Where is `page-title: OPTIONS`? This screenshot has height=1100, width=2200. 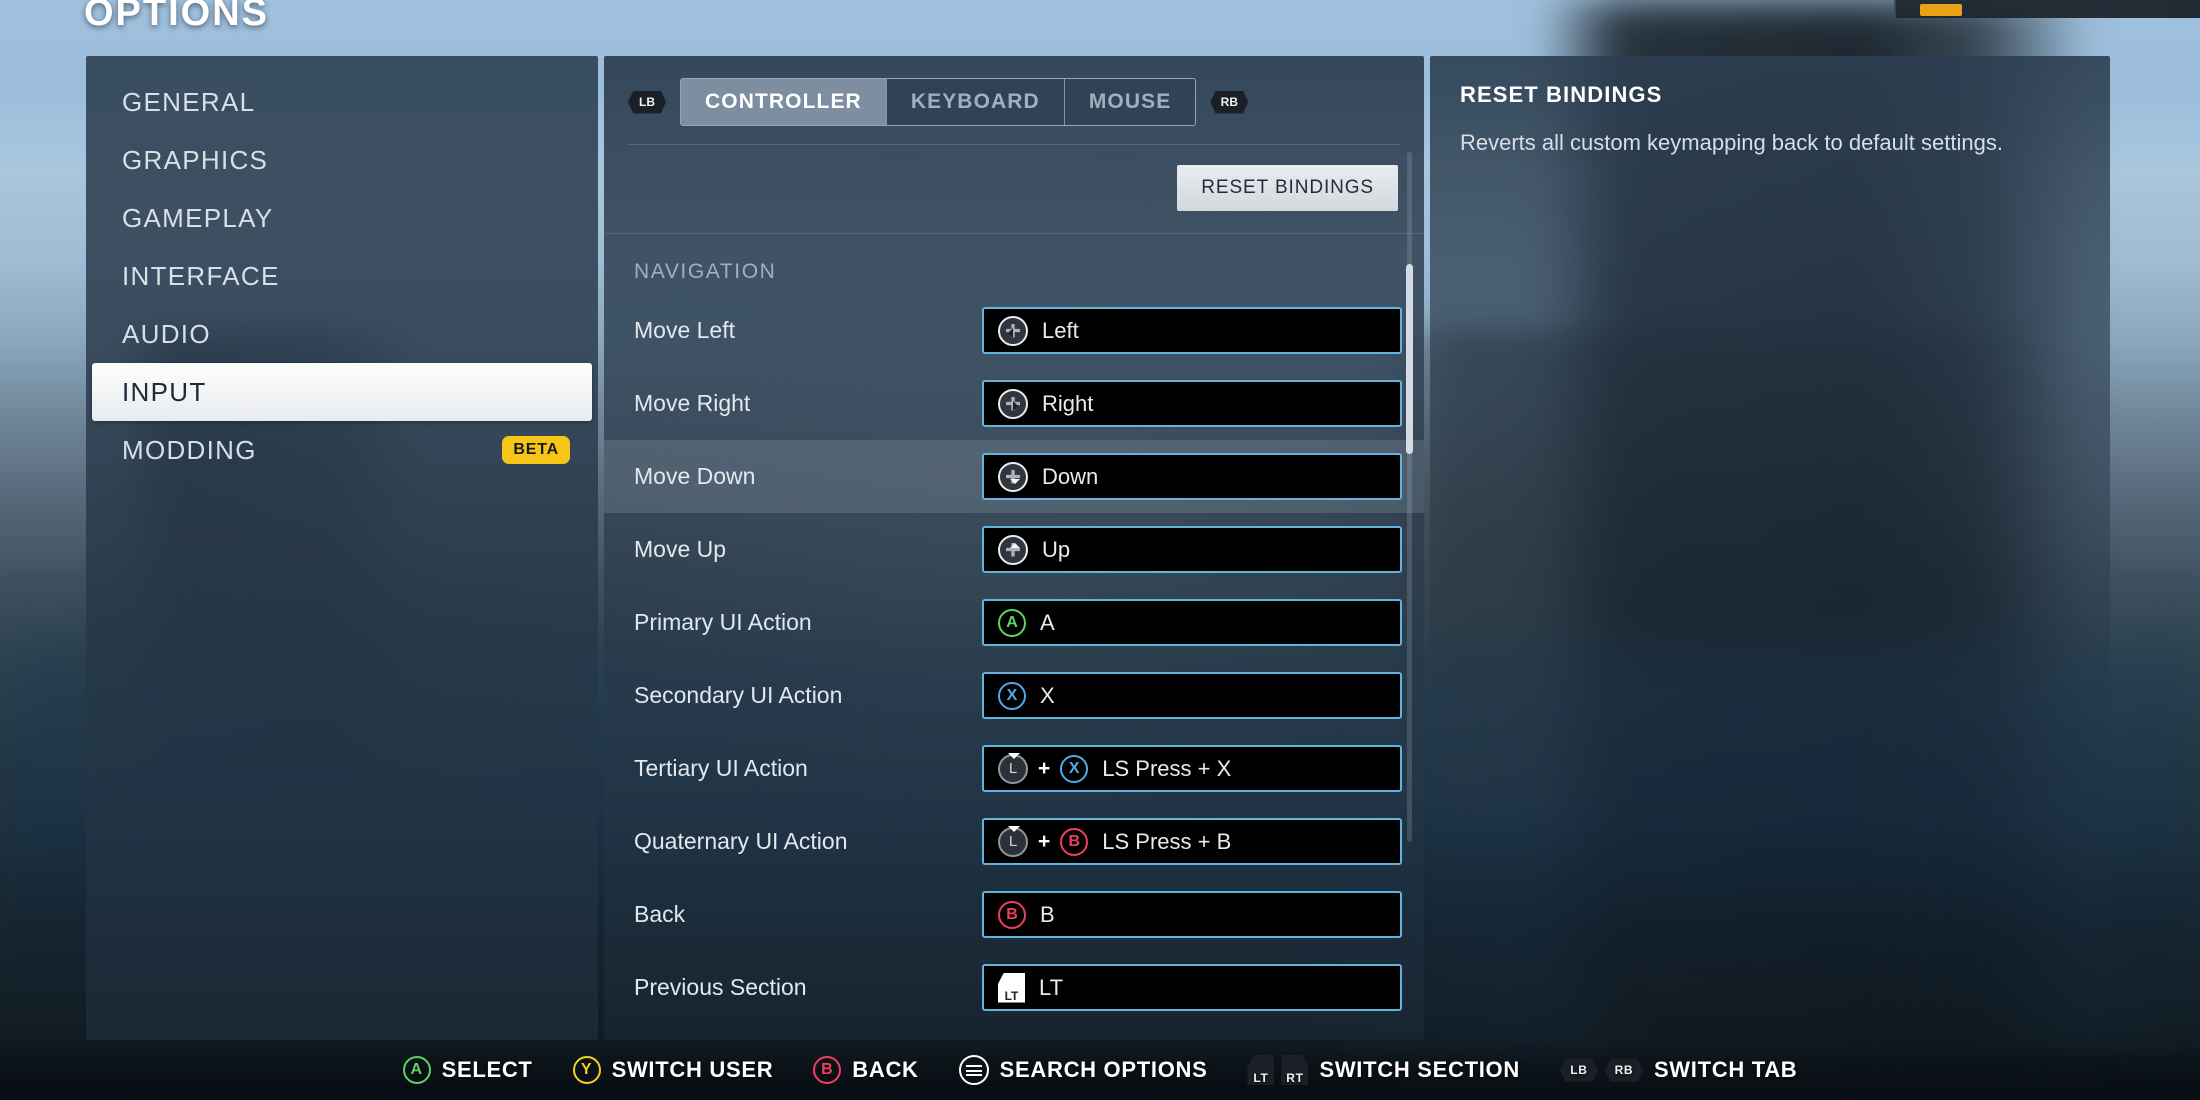
page-title: OPTIONS is located at coordinates (177, 17).